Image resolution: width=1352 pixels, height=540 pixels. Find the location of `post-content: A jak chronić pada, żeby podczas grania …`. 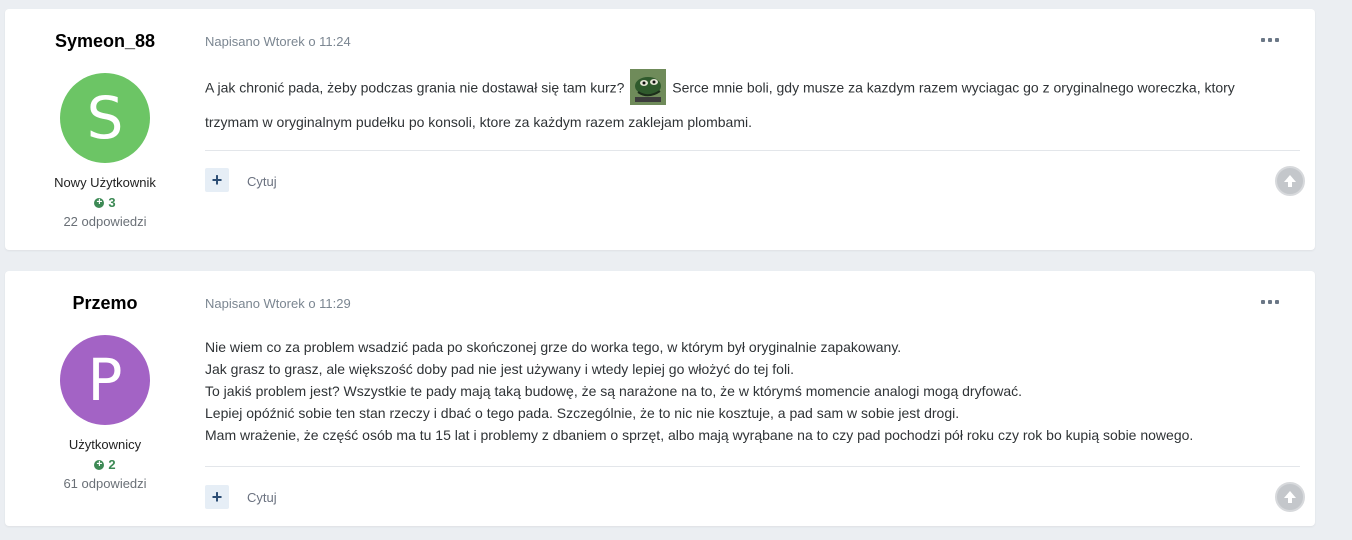

post-content: A jak chronić pada, żeby podczas grania … is located at coordinates (752, 101).